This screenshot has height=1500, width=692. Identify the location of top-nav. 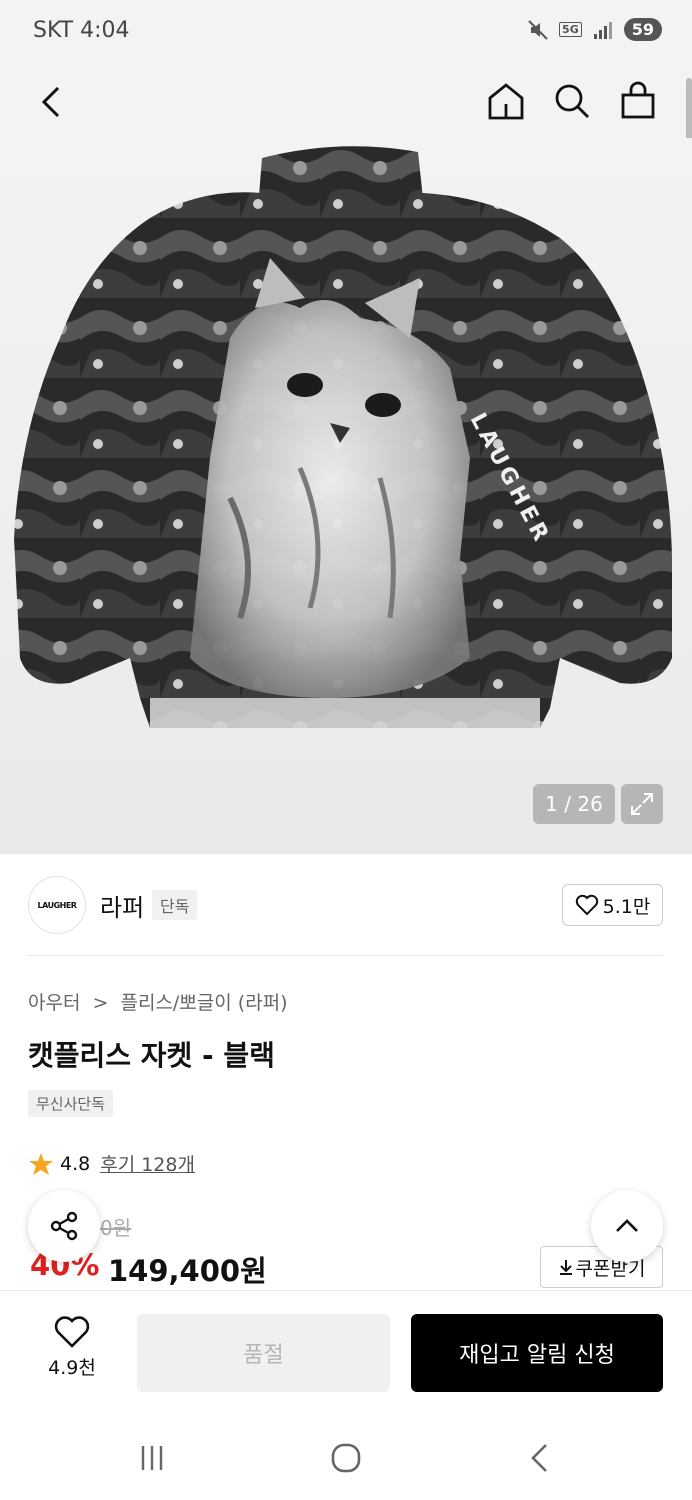
(346, 107).